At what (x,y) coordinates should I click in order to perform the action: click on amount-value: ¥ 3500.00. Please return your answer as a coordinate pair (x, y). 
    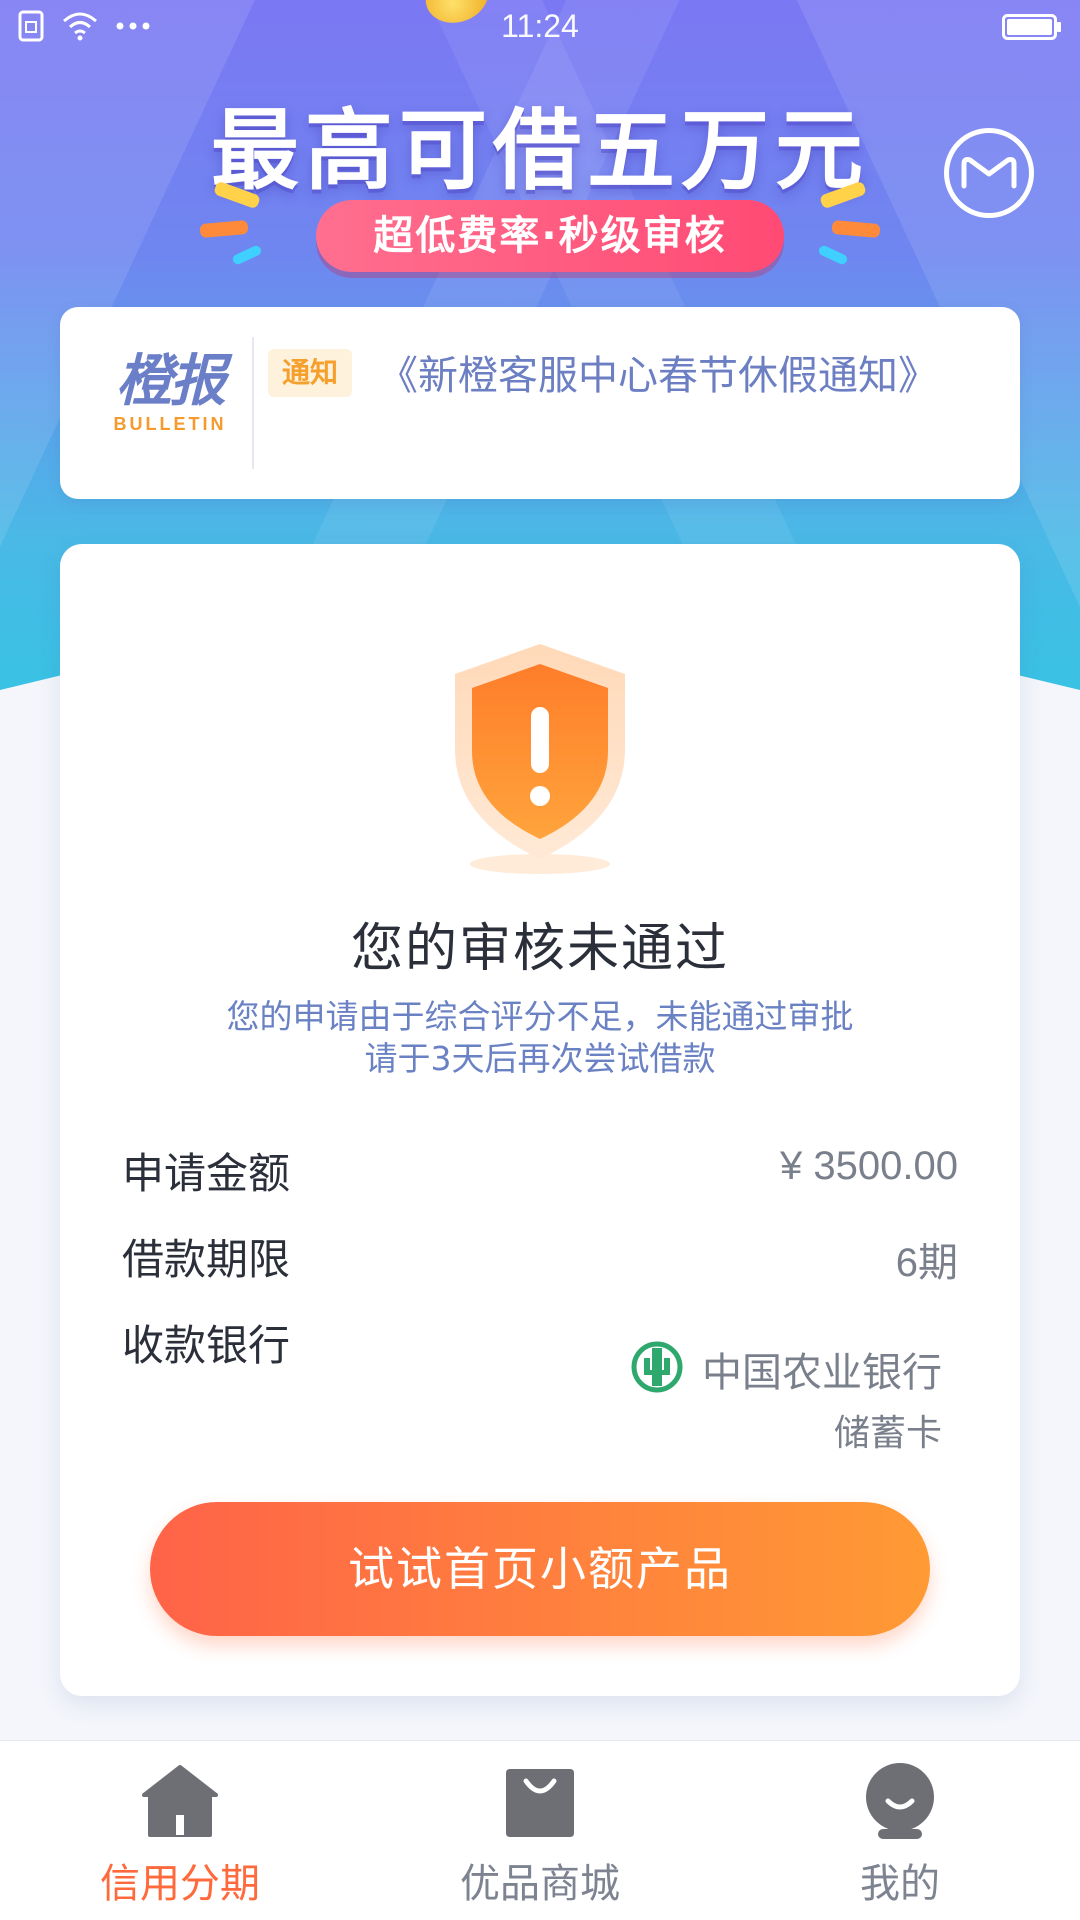
    Looking at the image, I should click on (869, 1166).